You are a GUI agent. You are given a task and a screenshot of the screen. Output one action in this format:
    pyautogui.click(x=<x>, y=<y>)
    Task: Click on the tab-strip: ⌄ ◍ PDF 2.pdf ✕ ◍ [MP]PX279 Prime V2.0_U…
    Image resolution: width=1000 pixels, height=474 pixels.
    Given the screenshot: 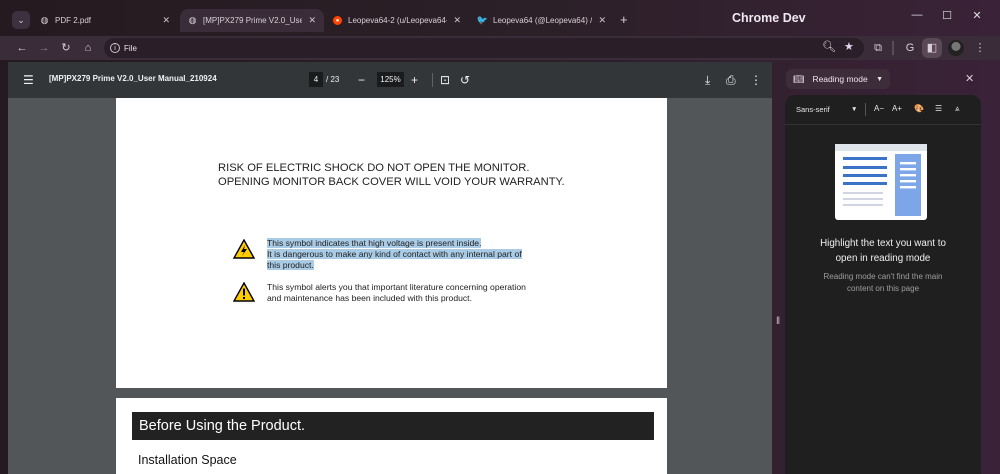 What is the action you would take?
    pyautogui.click(x=500, y=18)
    